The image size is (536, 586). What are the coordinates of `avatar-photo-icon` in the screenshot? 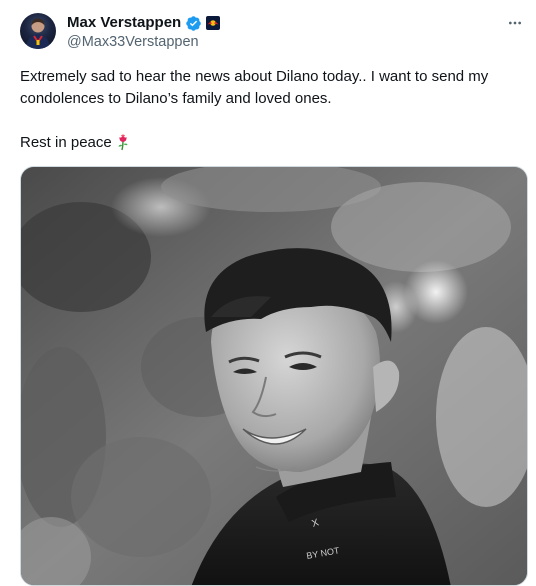 It's located at (38, 33).